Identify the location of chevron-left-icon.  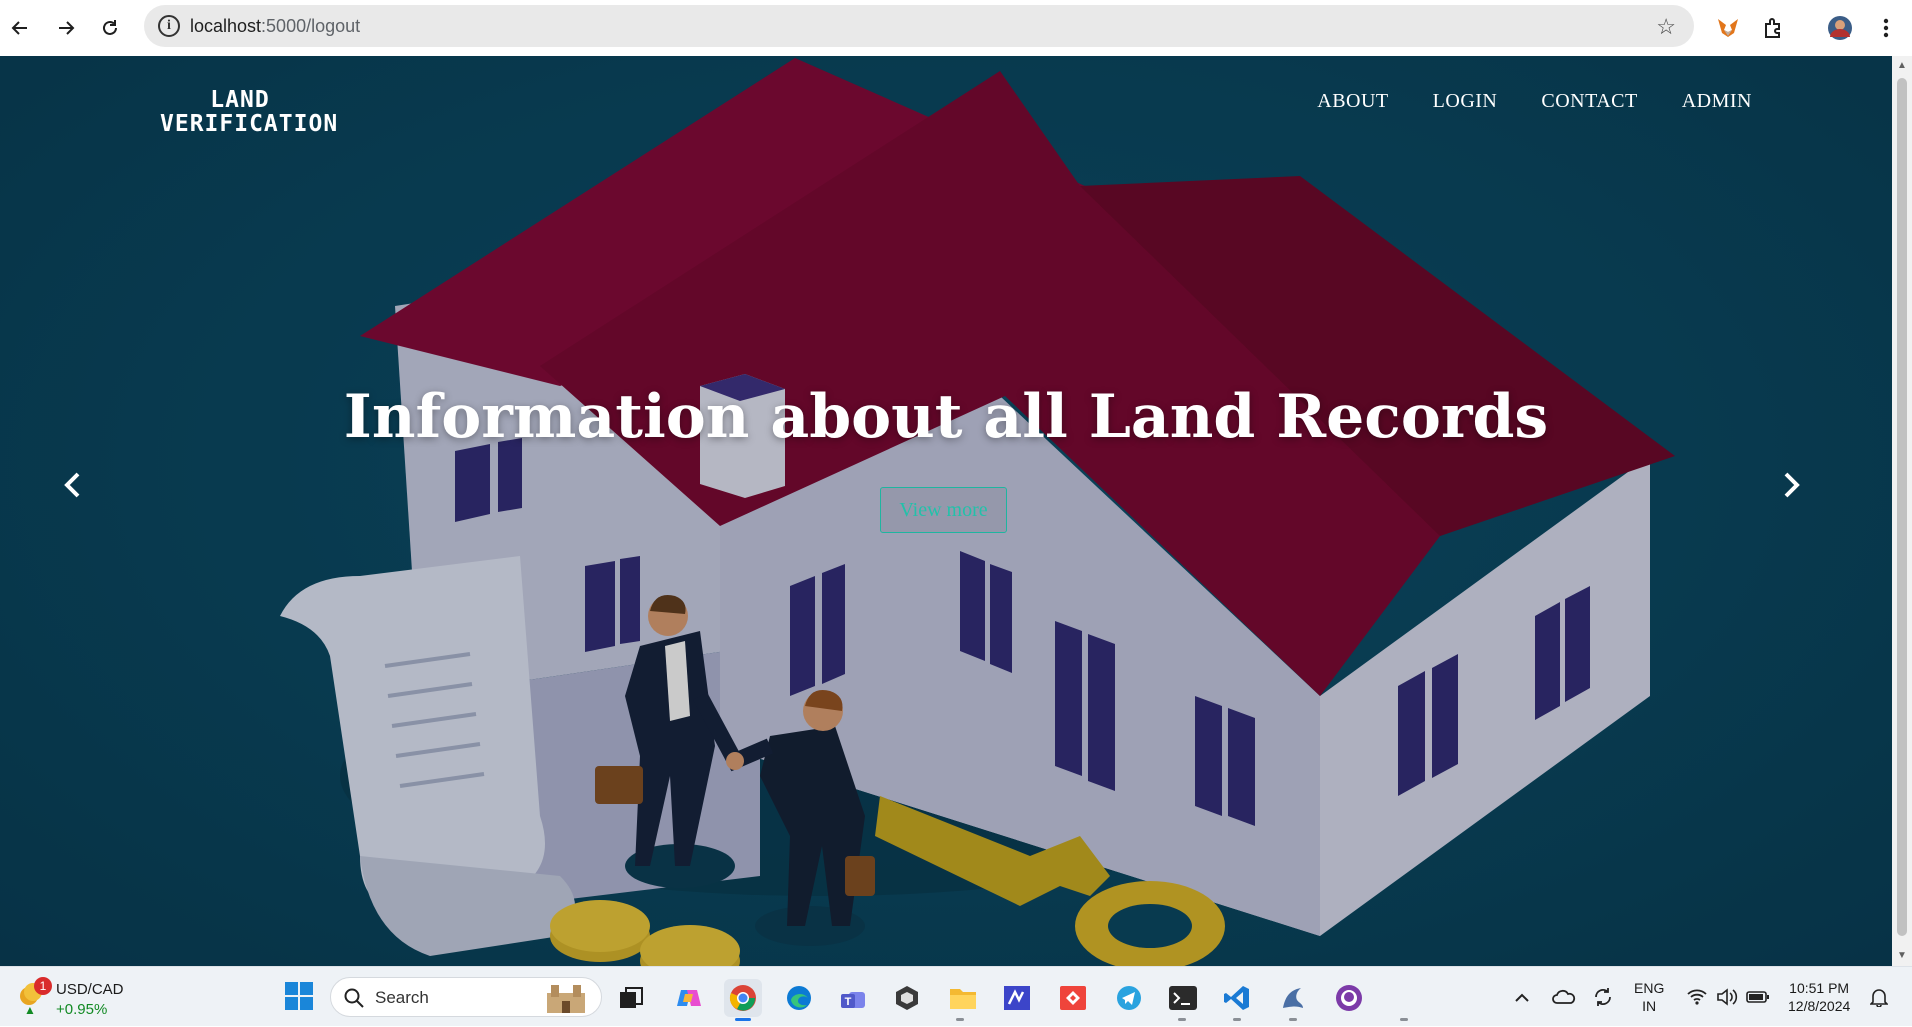
(72, 485).